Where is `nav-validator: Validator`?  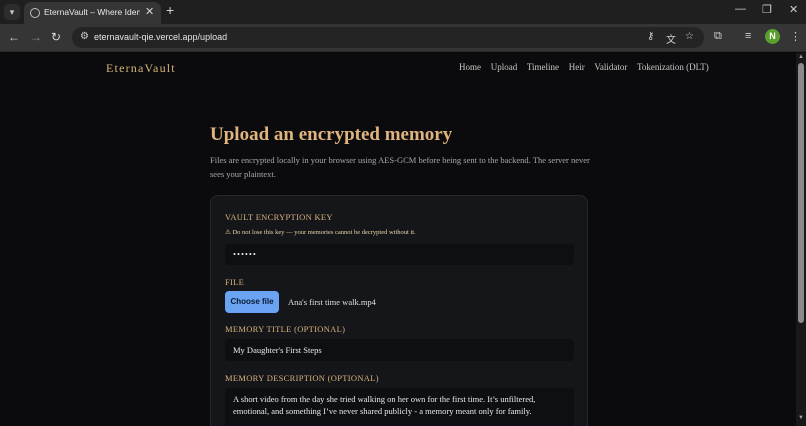 nav-validator: Validator is located at coordinates (610, 67).